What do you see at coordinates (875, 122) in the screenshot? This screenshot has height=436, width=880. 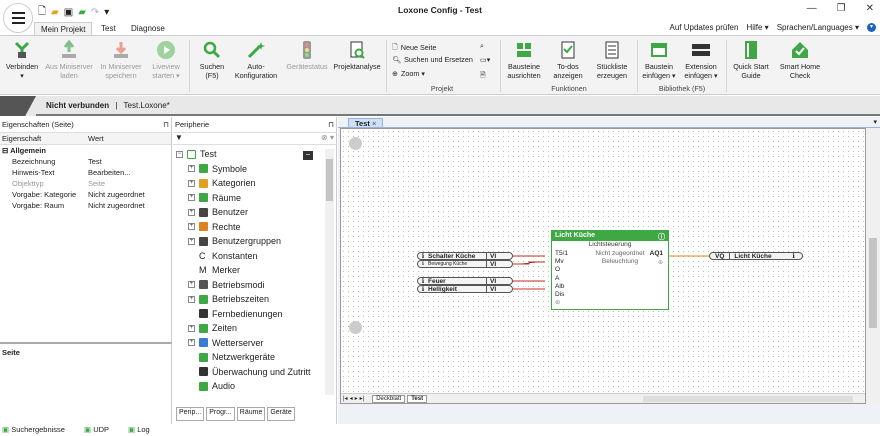 I see `tab-dropdown-icon: ▾` at bounding box center [875, 122].